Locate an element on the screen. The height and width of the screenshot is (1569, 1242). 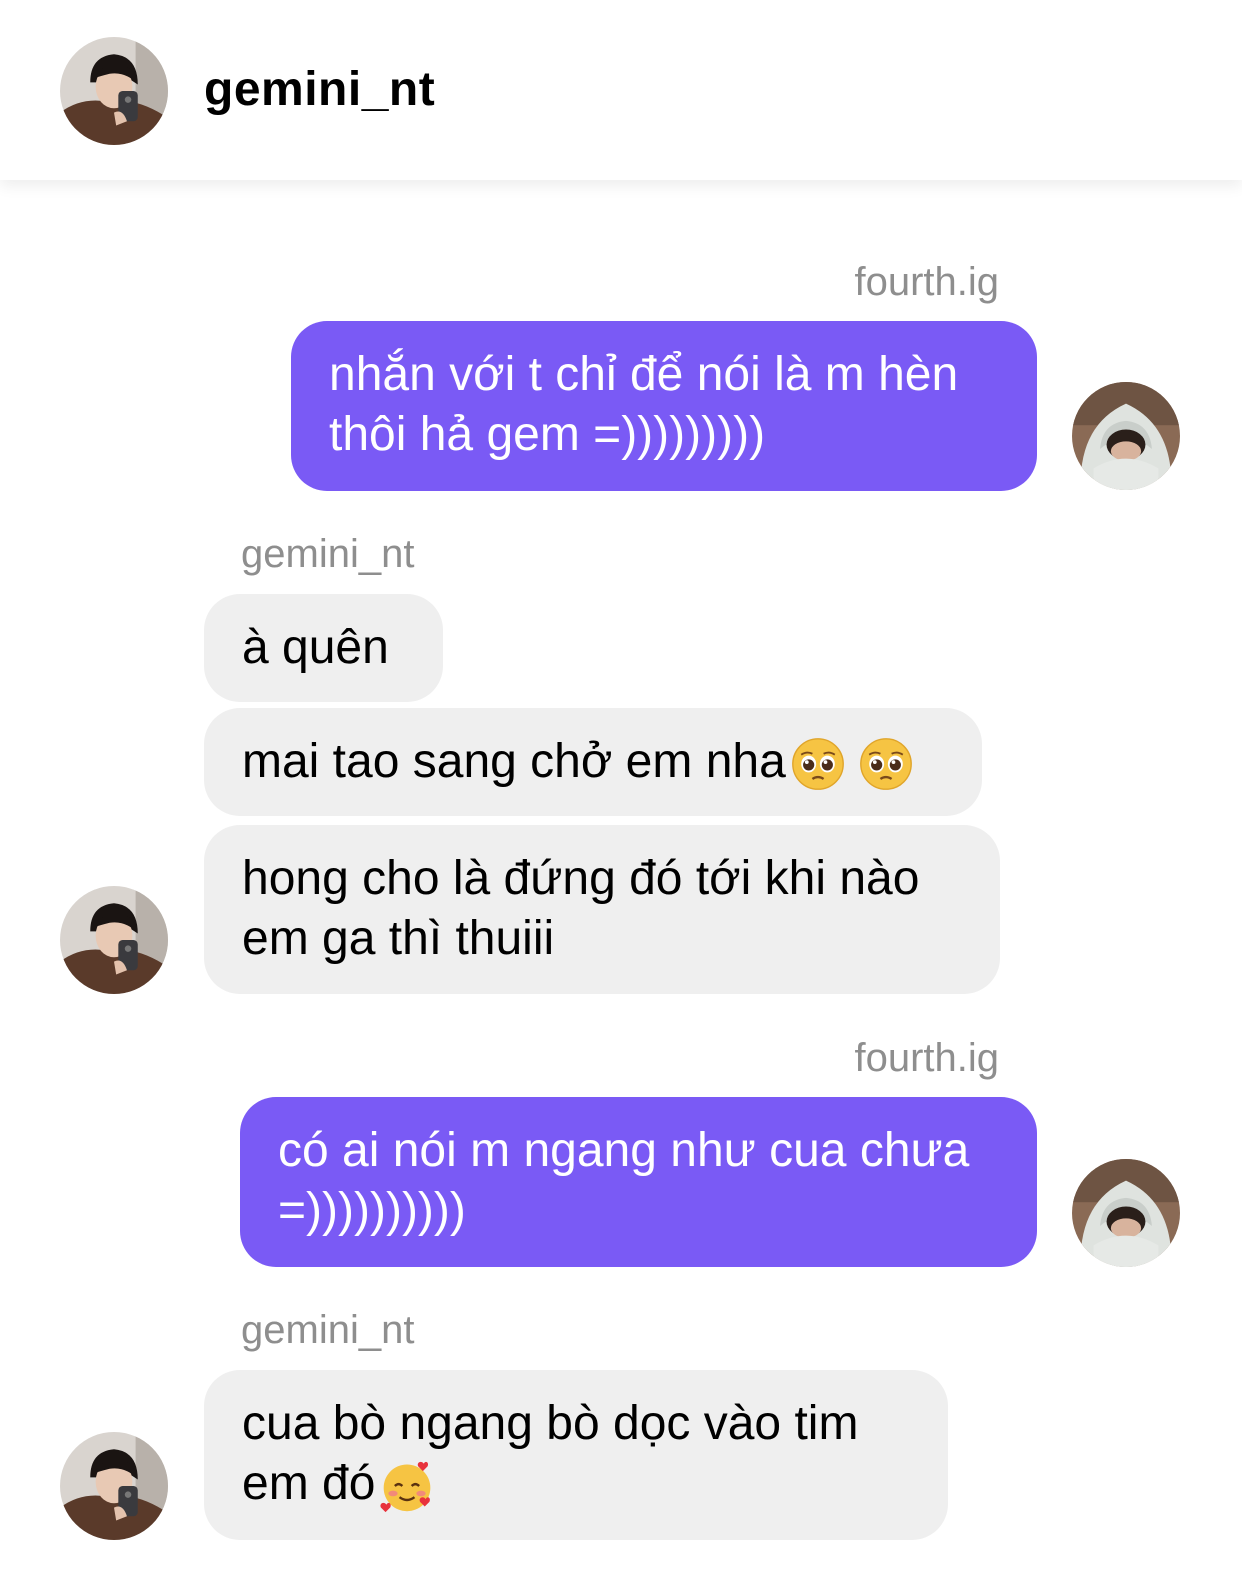
chat-header: gemini_nt is located at coordinates (621, 90).